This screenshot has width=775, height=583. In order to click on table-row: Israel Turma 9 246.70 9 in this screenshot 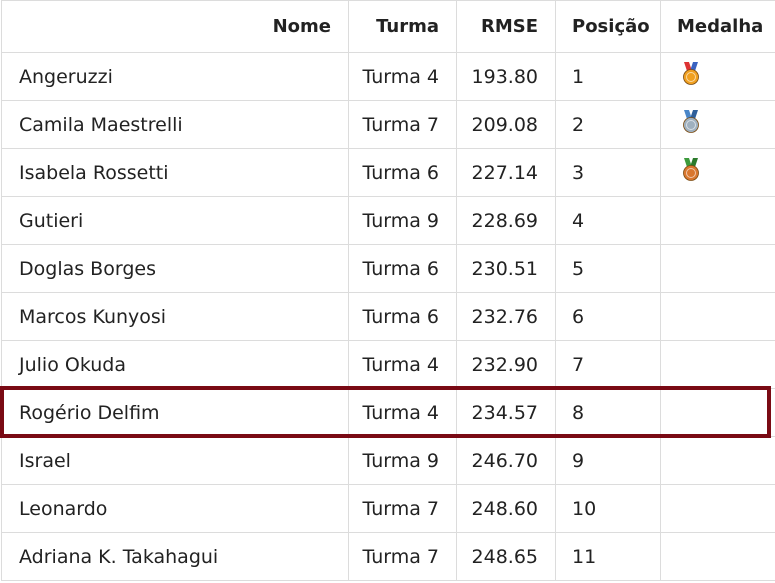, I will do `click(388, 460)`.